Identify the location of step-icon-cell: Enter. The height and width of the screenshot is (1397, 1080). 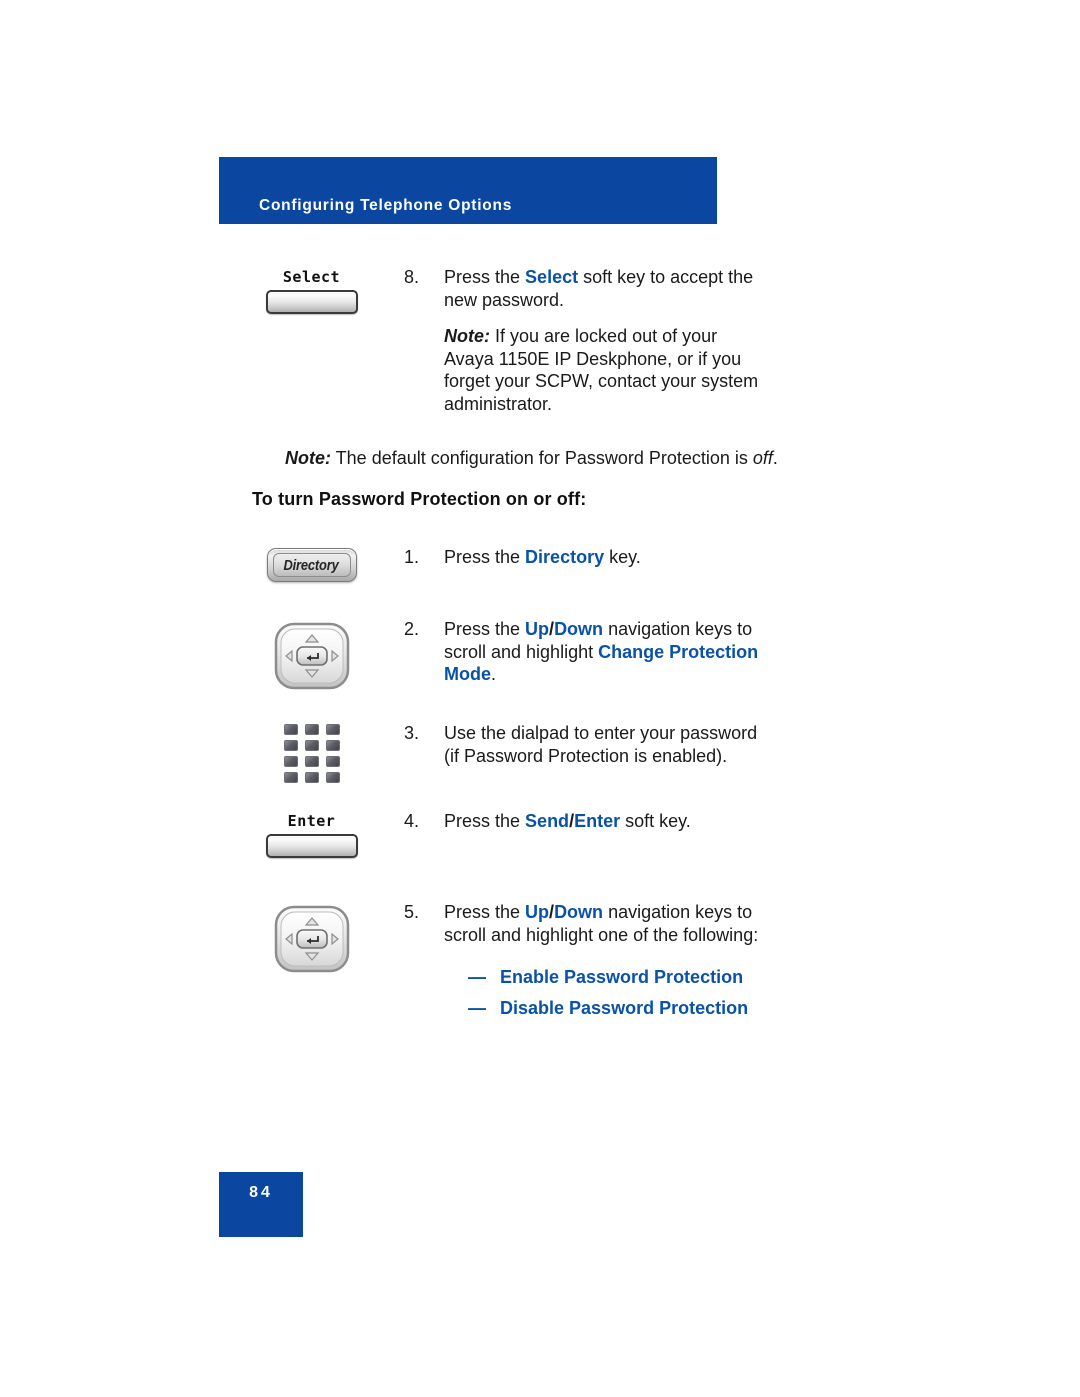
(311, 834).